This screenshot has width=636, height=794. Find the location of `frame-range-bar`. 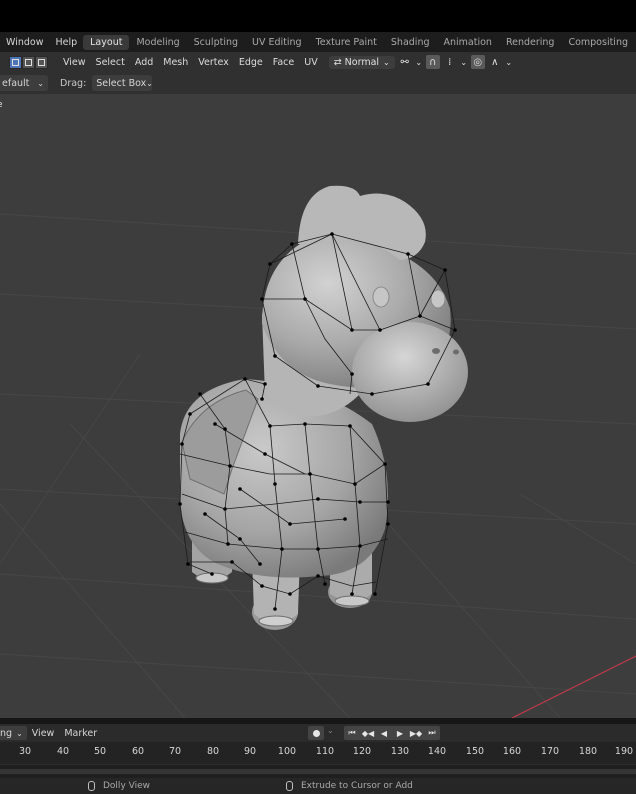

frame-range-bar is located at coordinates (318, 771).